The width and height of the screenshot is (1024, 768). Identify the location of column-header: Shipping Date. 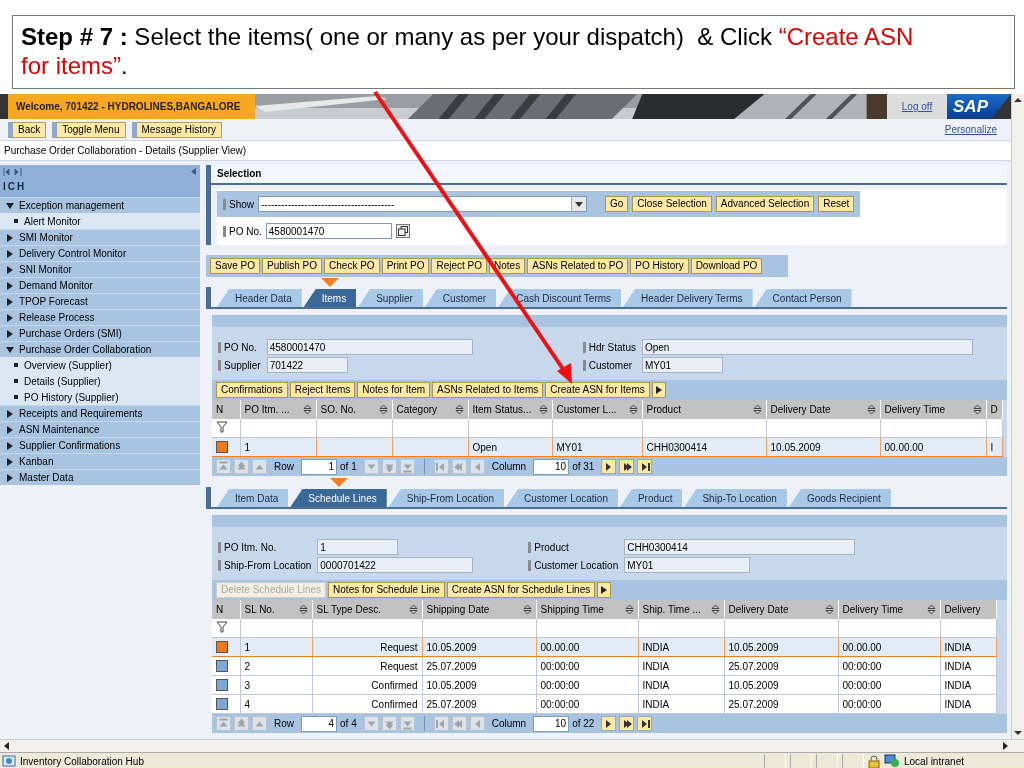
(479, 609).